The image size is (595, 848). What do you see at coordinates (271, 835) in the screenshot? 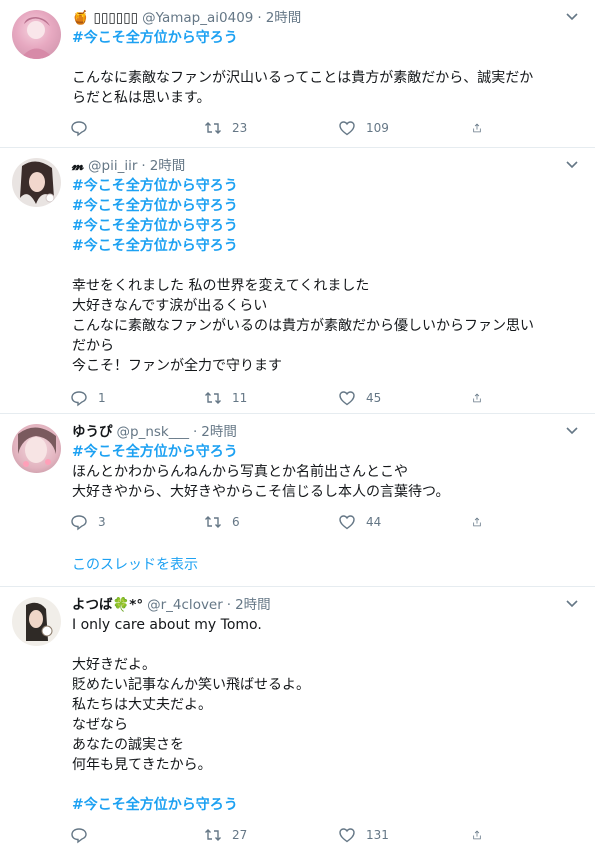
I see `retweet-button: 27` at bounding box center [271, 835].